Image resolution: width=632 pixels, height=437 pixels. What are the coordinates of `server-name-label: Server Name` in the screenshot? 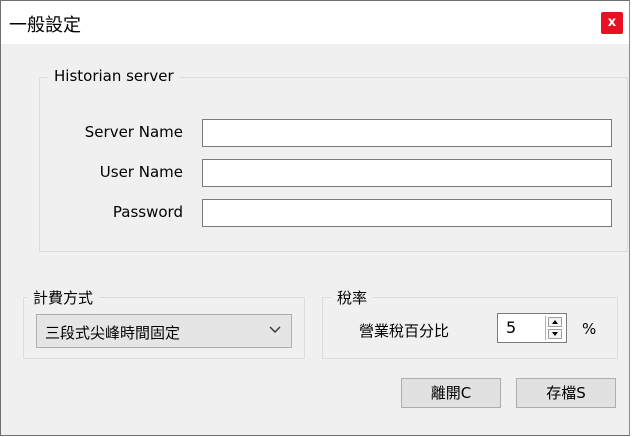 It's located at (133, 132).